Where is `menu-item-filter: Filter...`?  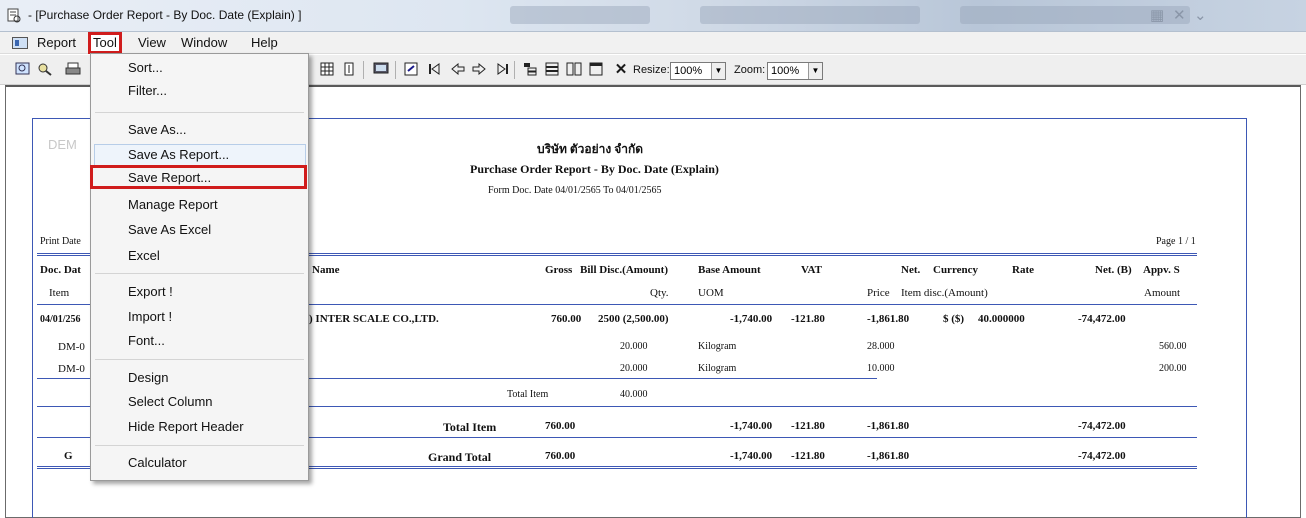 menu-item-filter: Filter... is located at coordinates (147, 91).